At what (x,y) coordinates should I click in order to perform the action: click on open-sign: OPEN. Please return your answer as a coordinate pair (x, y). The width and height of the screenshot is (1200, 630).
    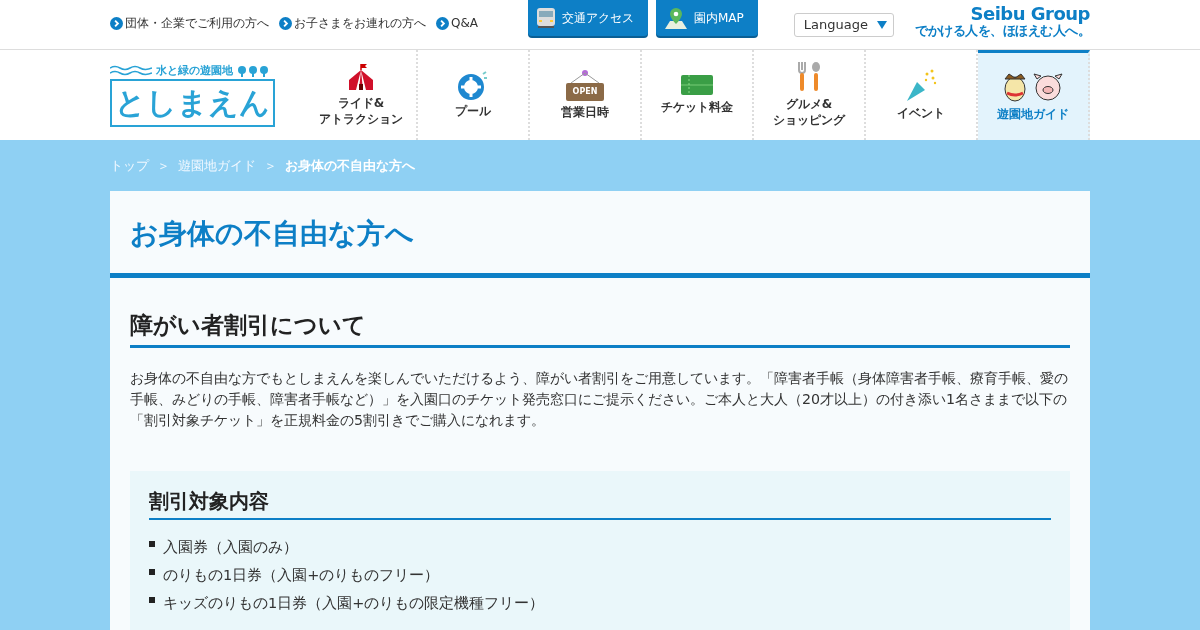
    Looking at the image, I should click on (585, 92).